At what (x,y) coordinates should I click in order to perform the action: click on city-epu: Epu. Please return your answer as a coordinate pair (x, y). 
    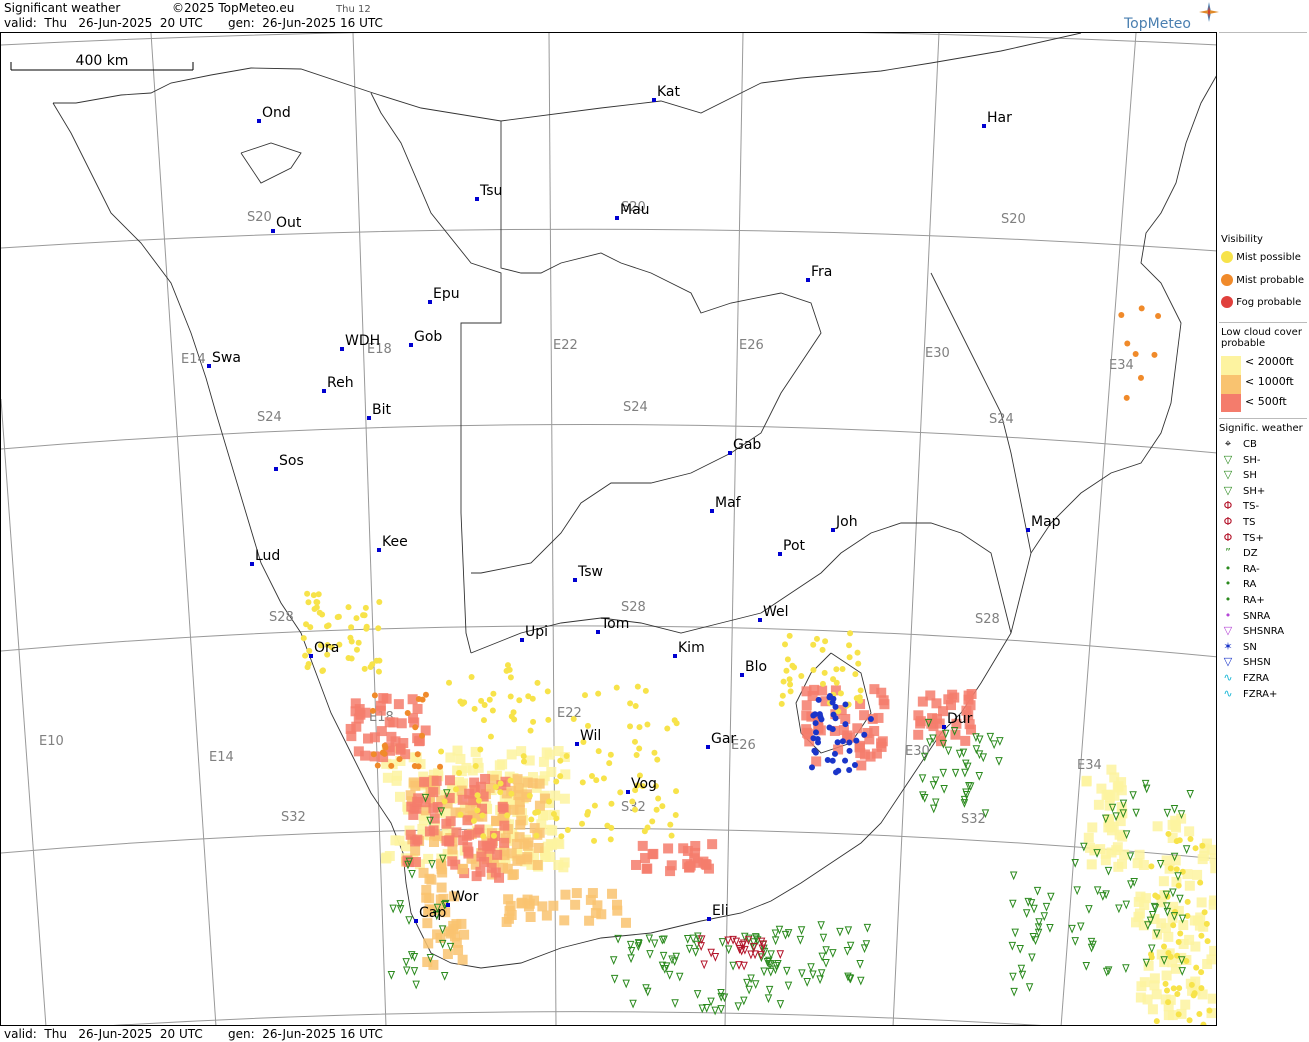
    Looking at the image, I should click on (444, 295).